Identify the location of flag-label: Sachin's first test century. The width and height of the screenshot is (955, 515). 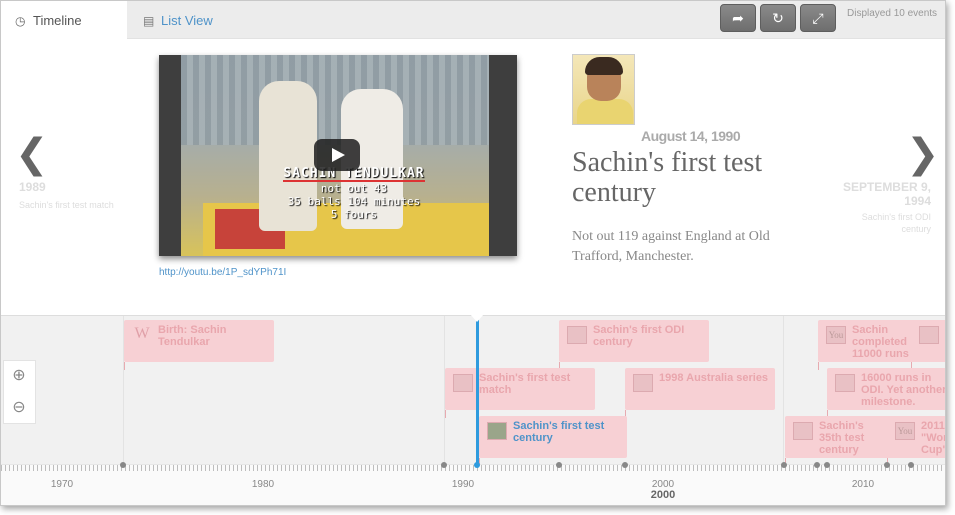
(559, 432).